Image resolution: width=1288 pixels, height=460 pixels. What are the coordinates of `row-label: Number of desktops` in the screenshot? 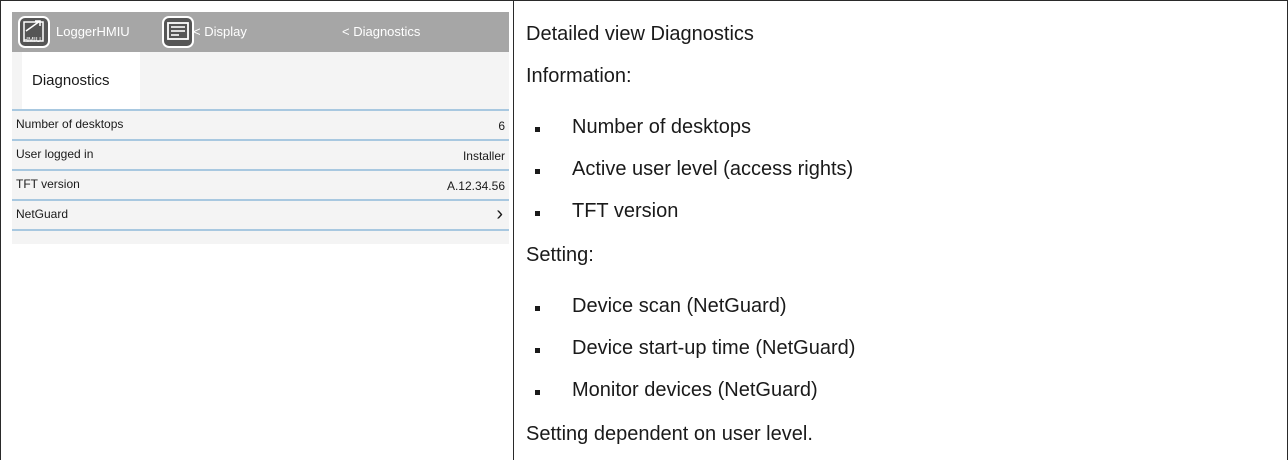 It's located at (70, 124).